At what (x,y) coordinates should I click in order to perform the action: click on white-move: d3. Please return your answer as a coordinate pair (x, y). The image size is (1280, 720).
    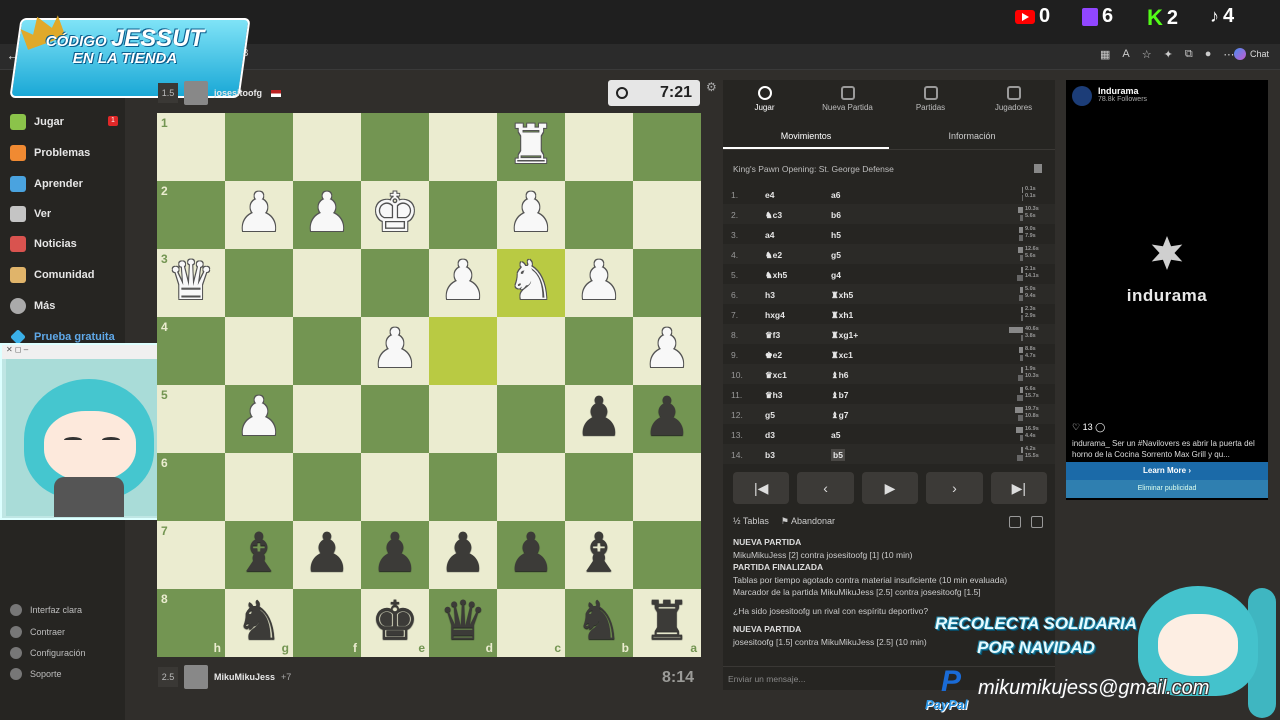
    Looking at the image, I should click on (770, 435).